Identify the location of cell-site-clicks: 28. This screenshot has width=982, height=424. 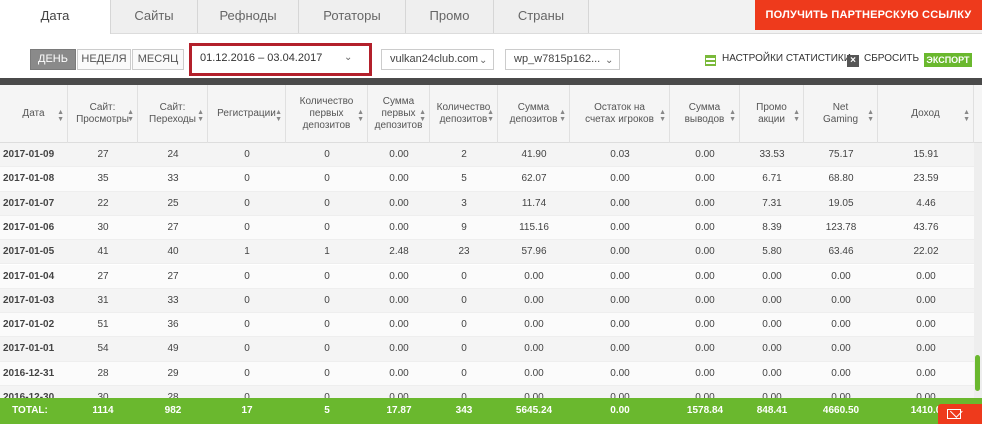
(173, 395).